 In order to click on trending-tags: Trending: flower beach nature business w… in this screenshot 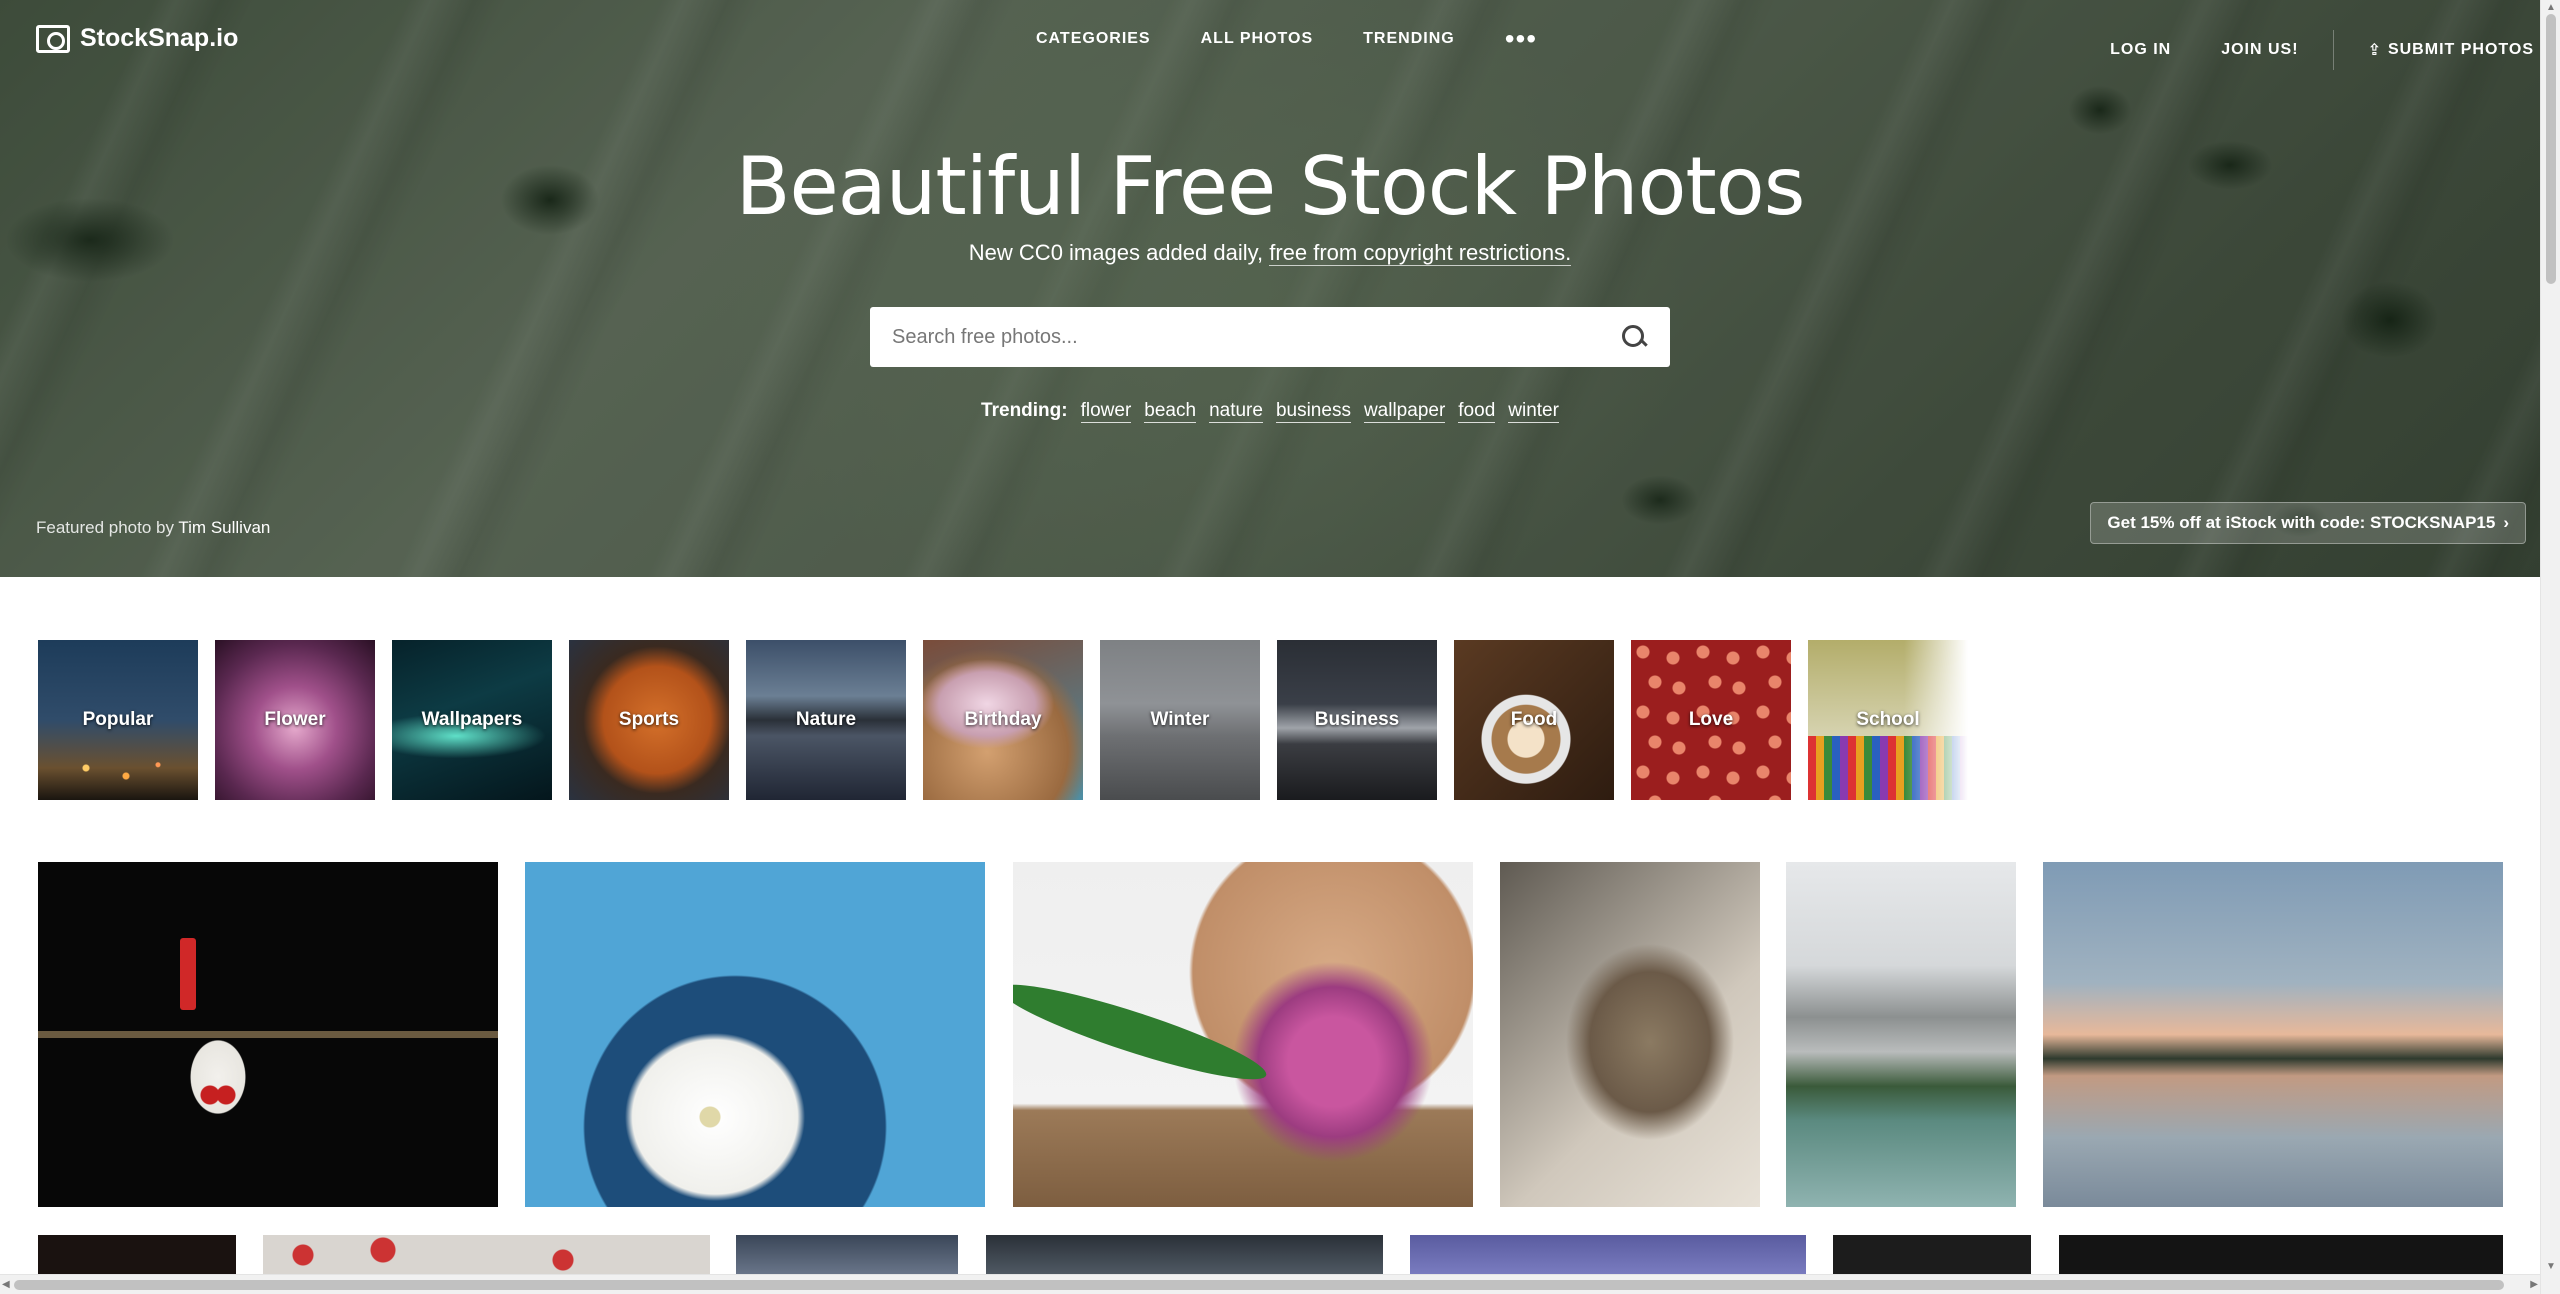, I will do `click(1270, 411)`.